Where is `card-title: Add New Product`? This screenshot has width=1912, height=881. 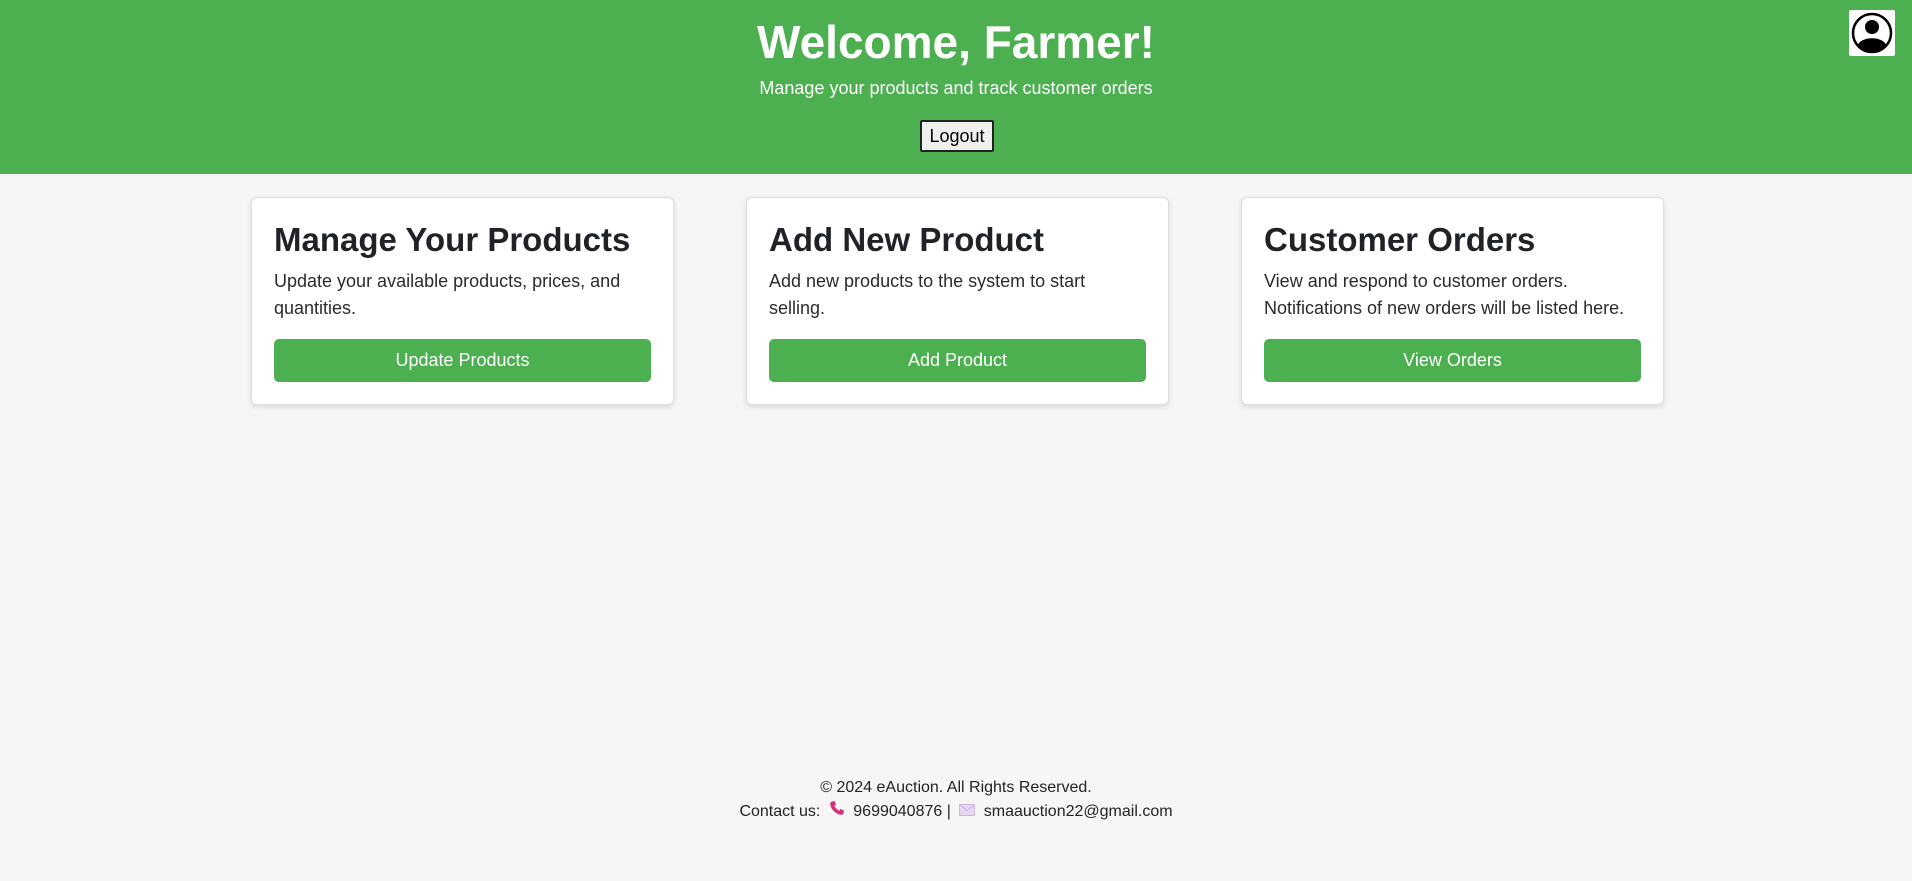
card-title: Add New Product is located at coordinates (907, 239).